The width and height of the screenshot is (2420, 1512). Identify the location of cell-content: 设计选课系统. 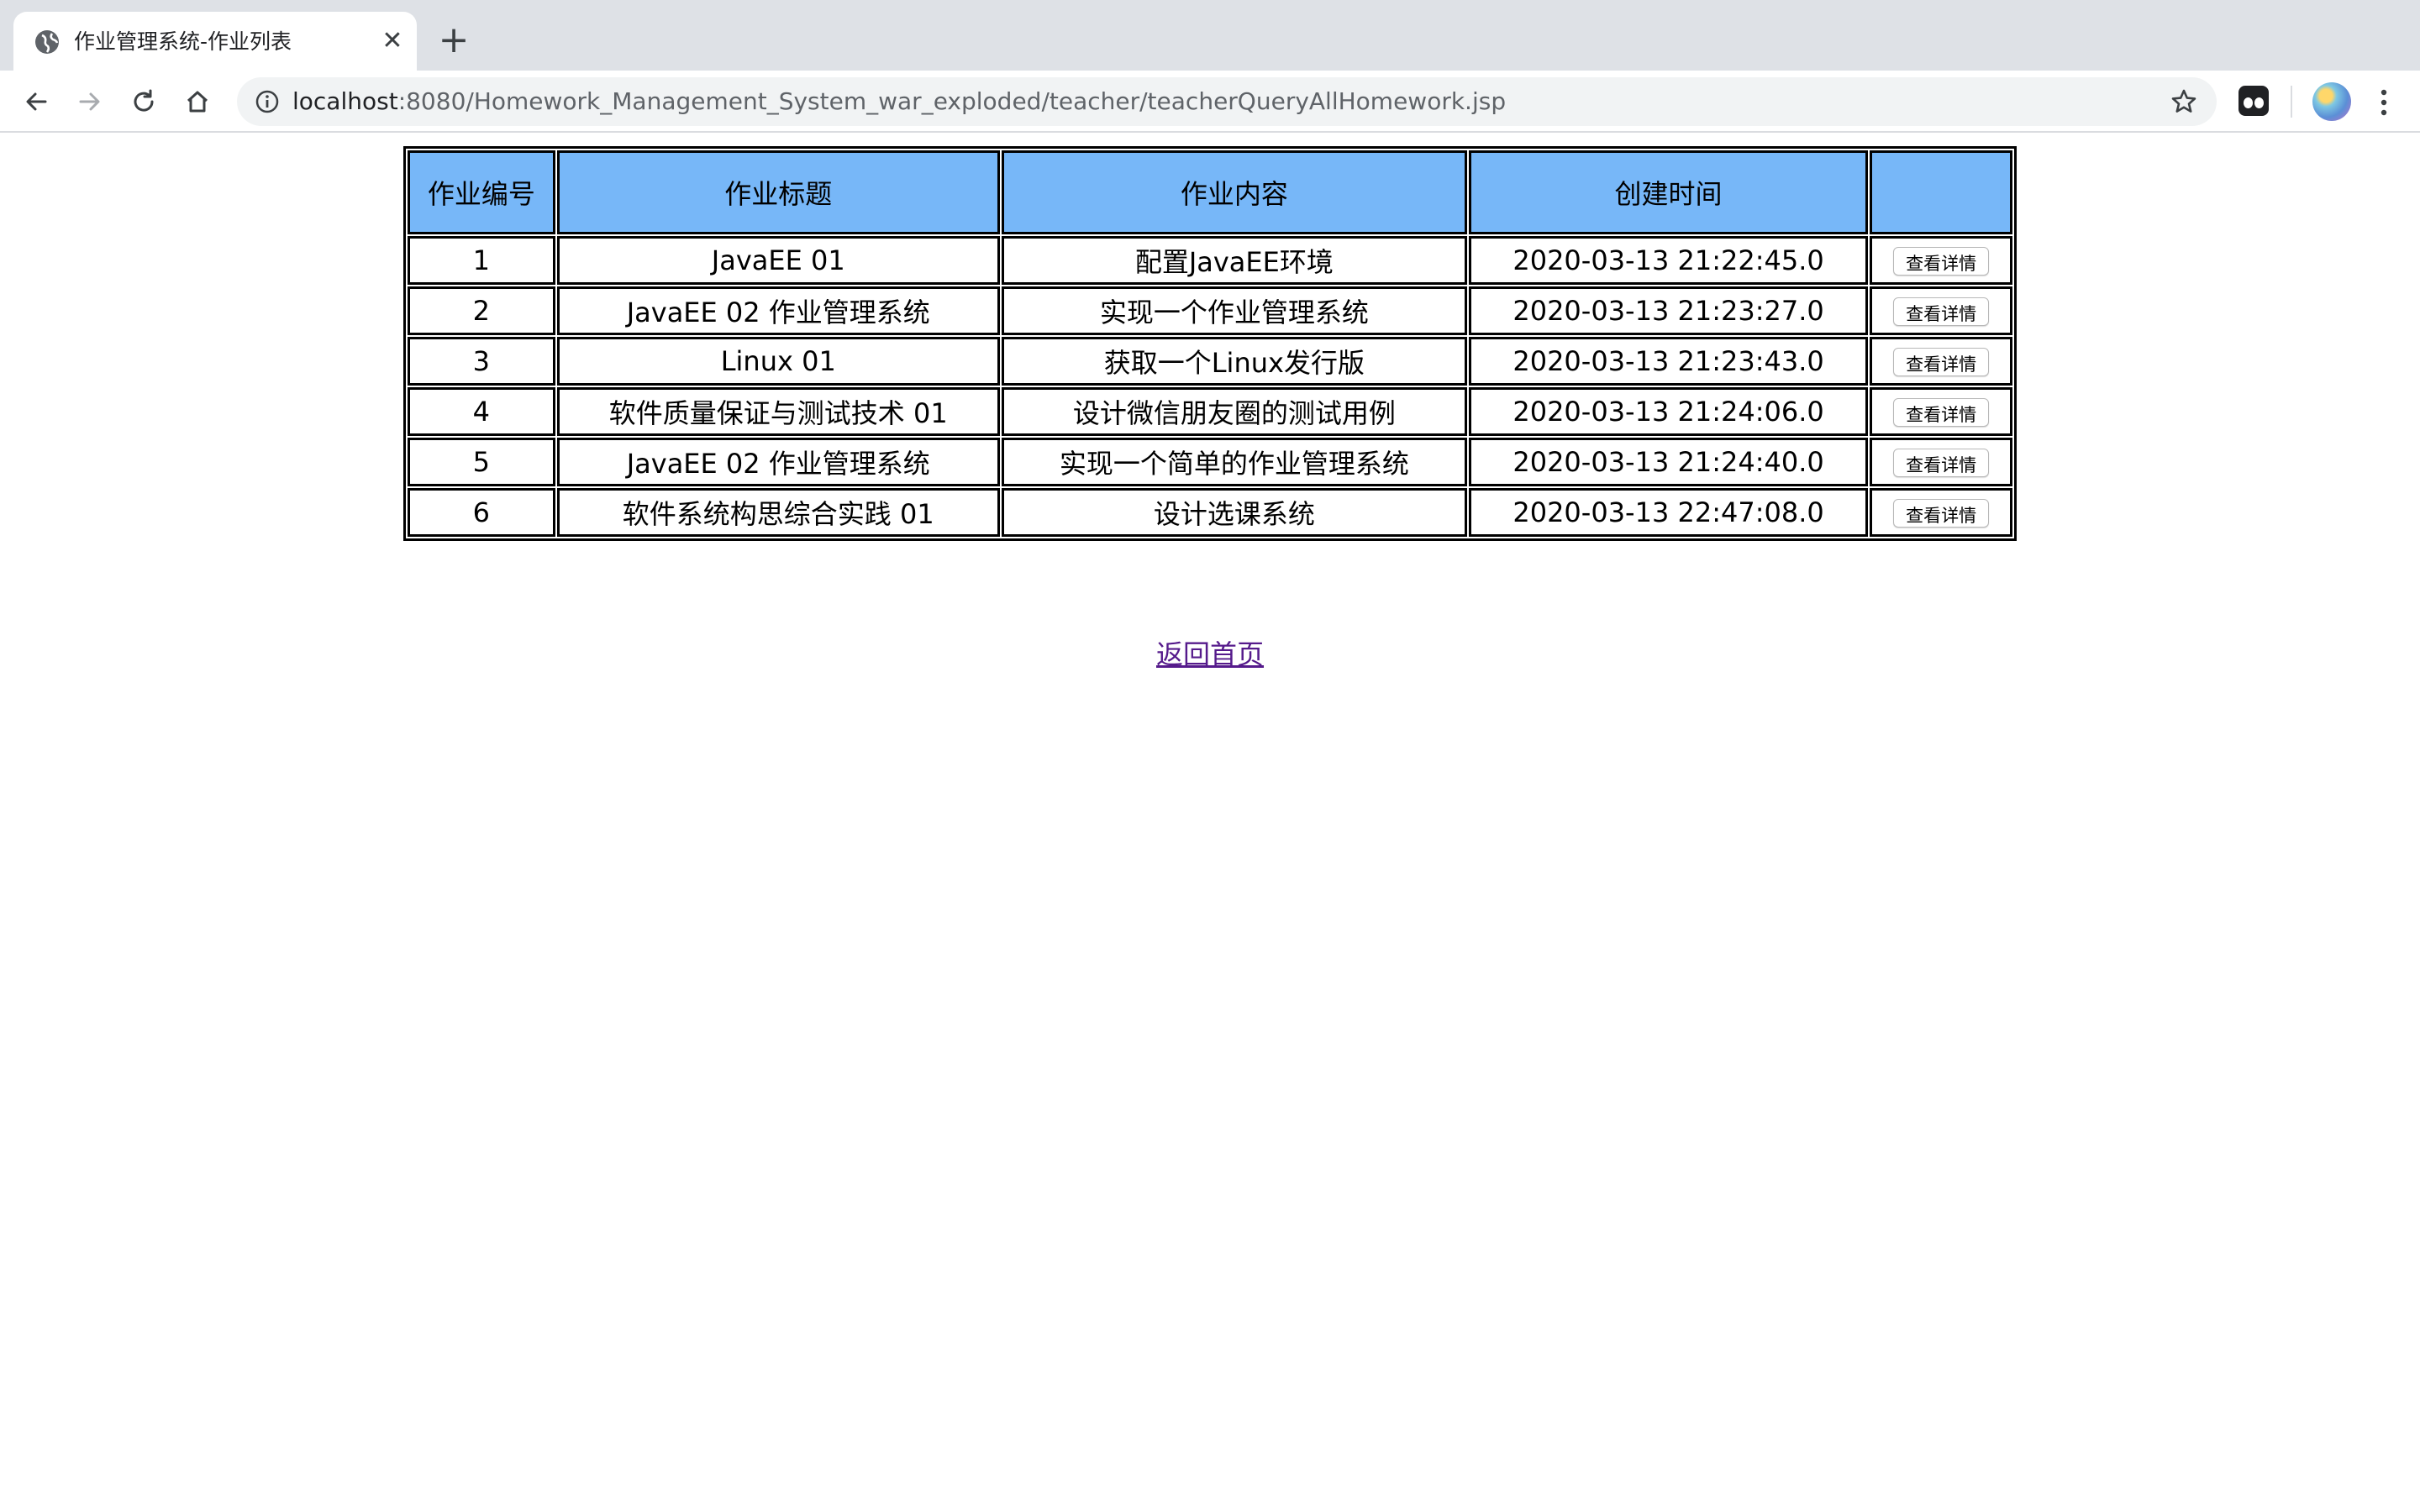
(1234, 512).